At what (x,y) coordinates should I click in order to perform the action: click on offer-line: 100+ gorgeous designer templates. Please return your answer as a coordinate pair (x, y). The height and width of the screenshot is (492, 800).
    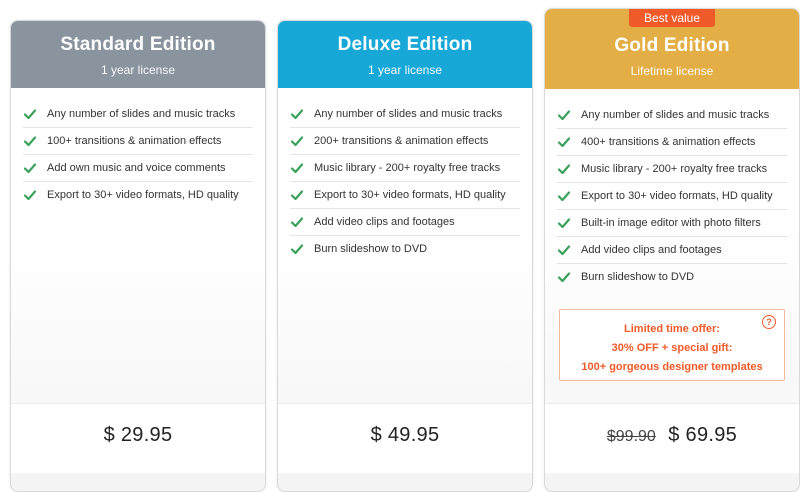
    Looking at the image, I should click on (672, 367).